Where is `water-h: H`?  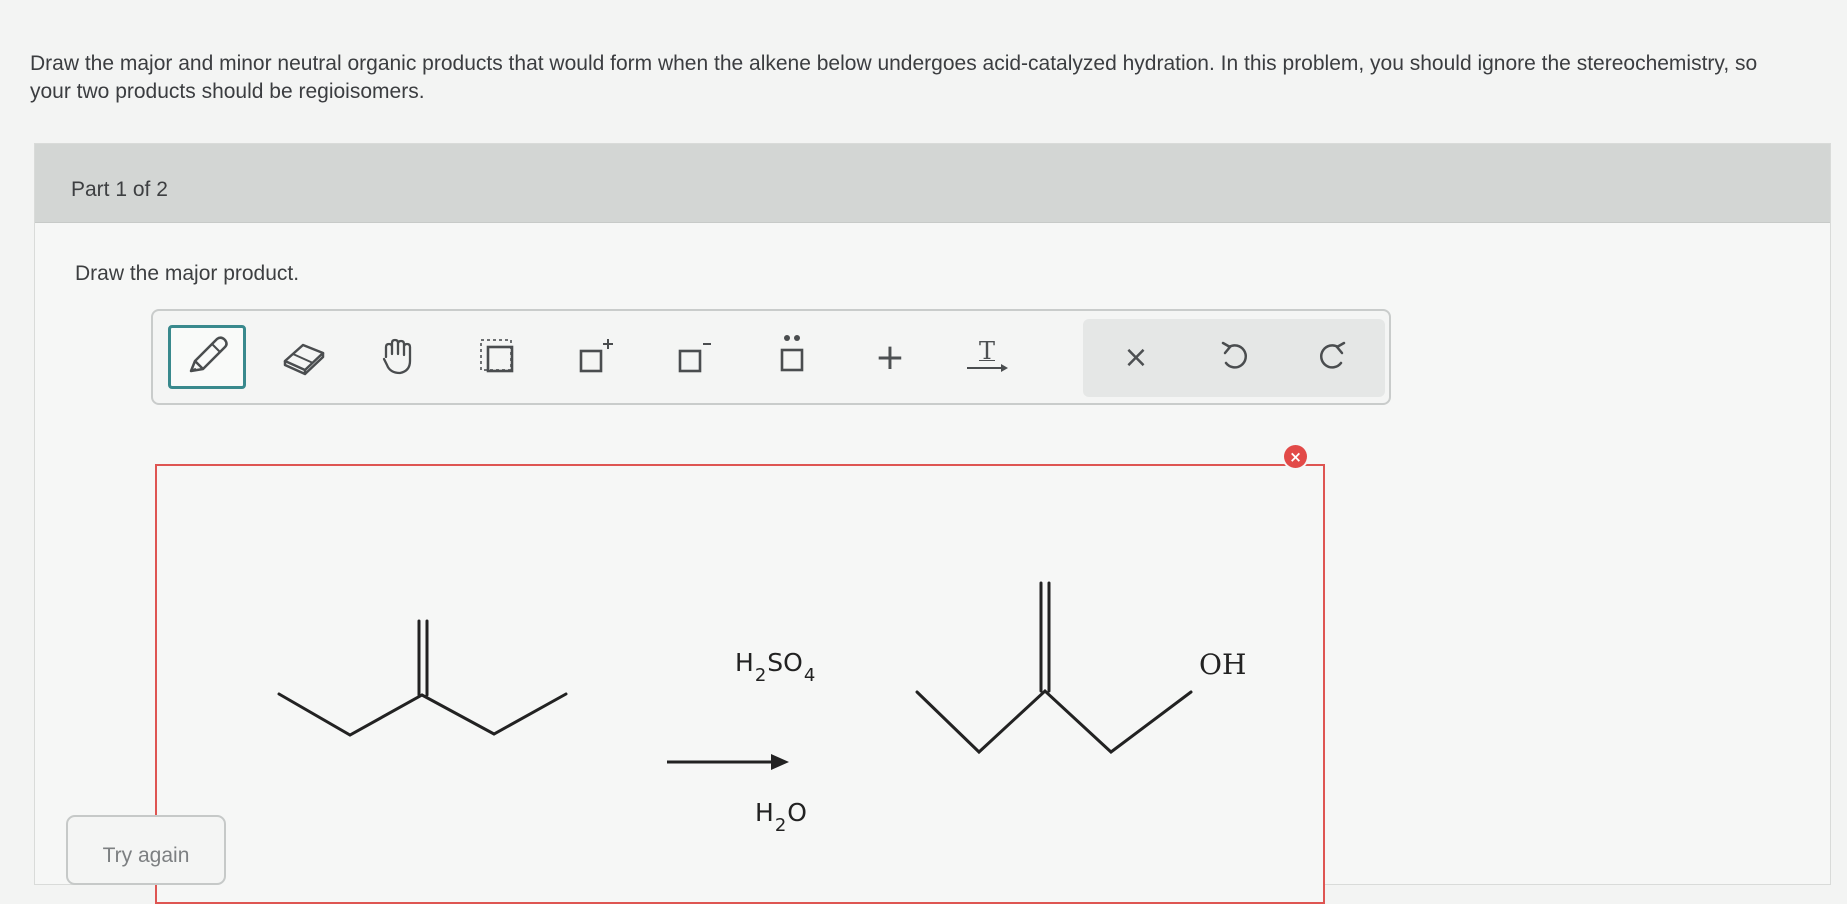 water-h: H is located at coordinates (764, 812).